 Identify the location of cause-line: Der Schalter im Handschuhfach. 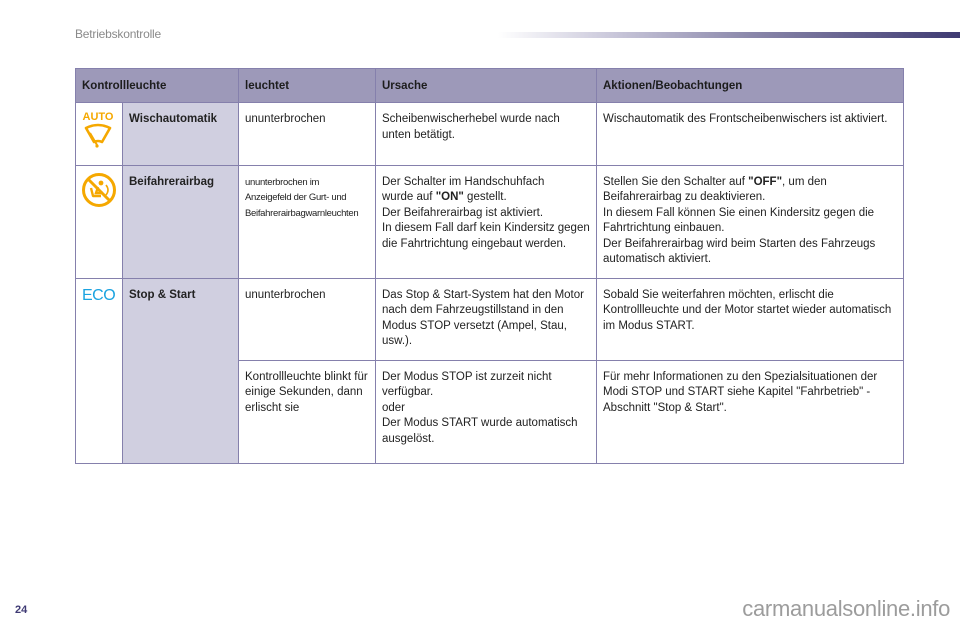
(463, 181).